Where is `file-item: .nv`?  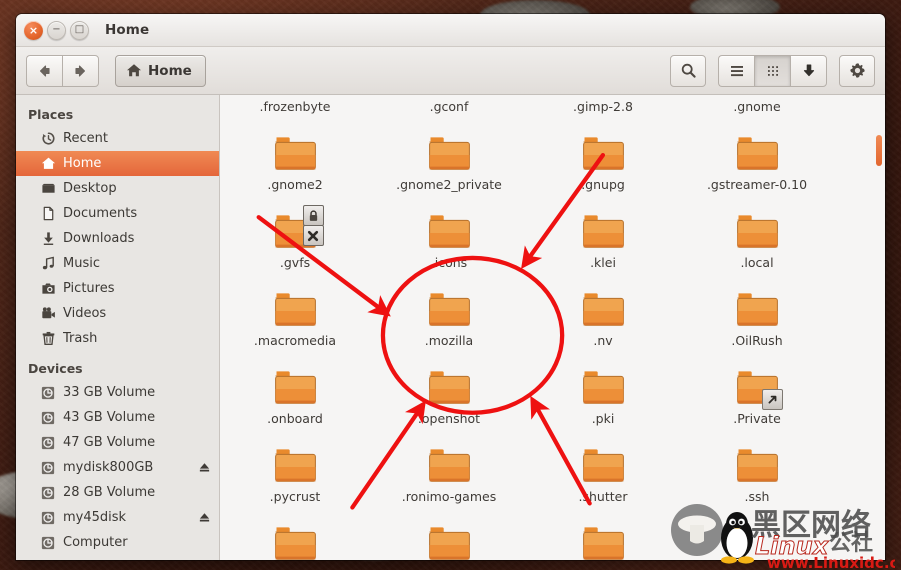 file-item: .nv is located at coordinates (603, 318).